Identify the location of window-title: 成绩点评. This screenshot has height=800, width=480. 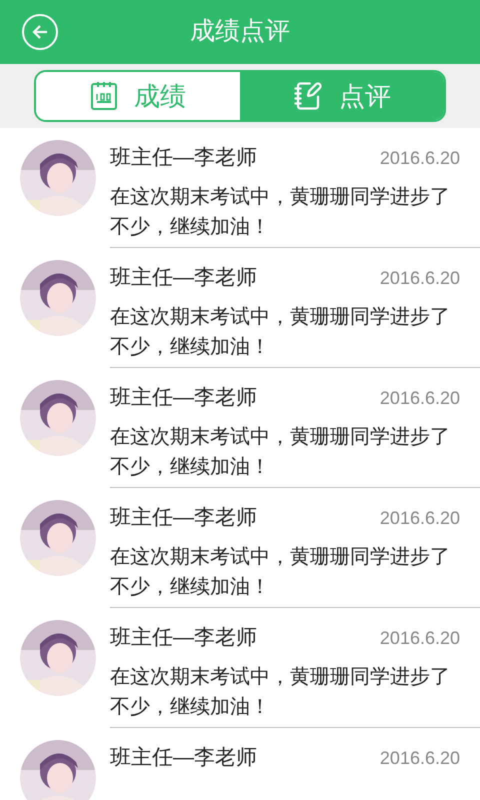
(240, 32).